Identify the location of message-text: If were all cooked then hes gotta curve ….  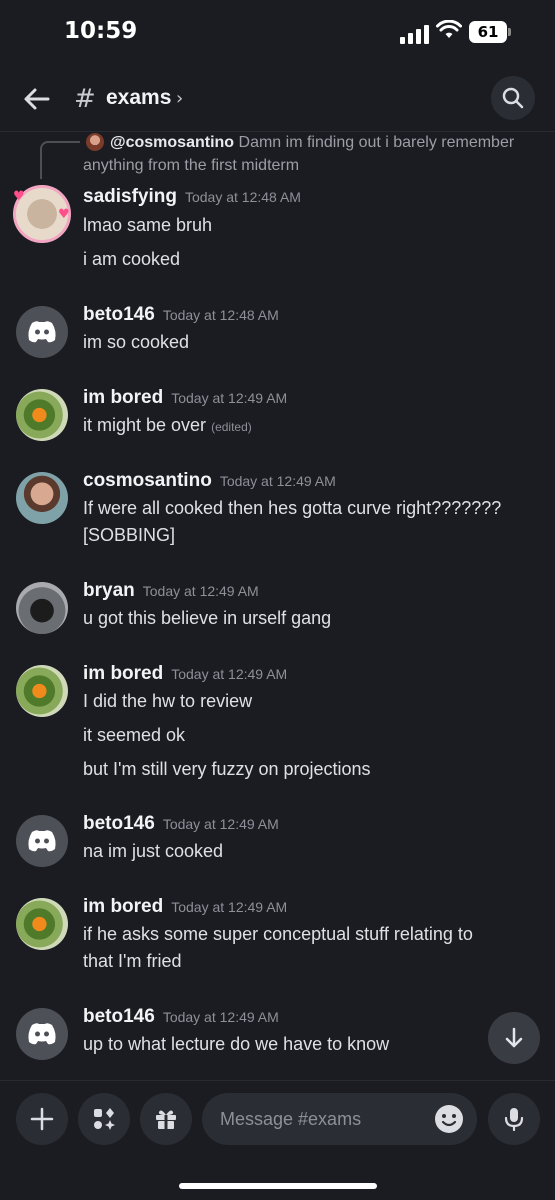
(292, 508).